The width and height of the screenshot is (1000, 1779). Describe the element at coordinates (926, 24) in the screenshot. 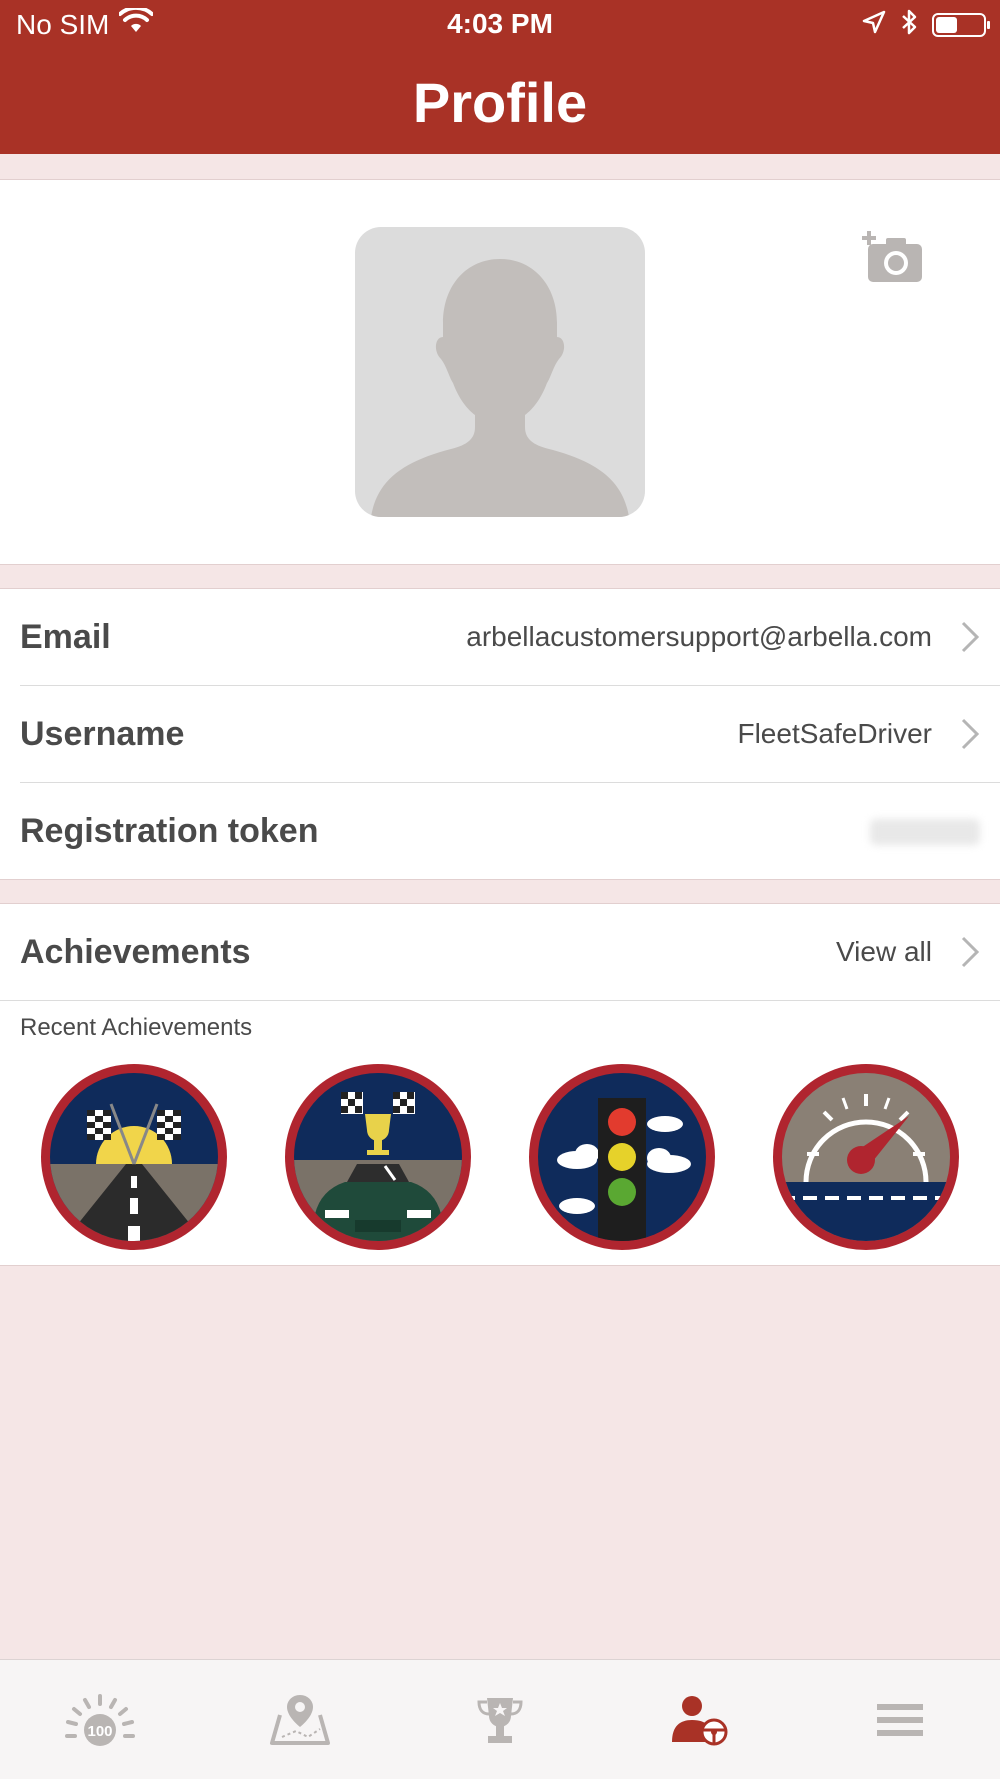

I see `status-right` at that location.